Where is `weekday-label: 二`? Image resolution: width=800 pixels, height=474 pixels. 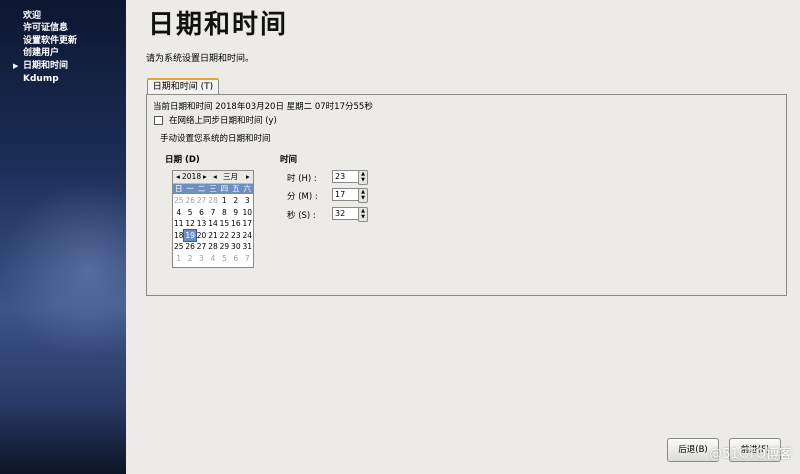 weekday-label: 二 is located at coordinates (201, 188).